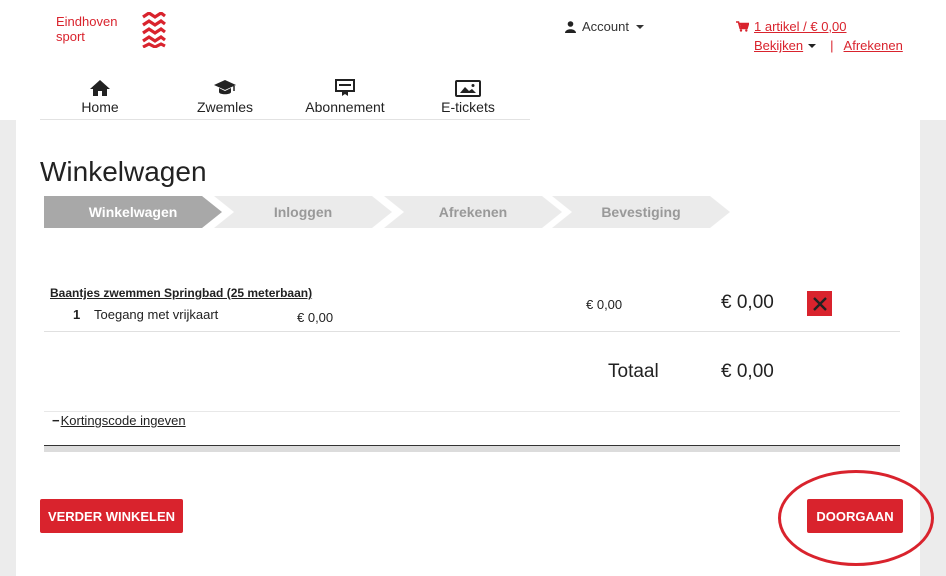 The width and height of the screenshot is (946, 576). I want to click on brand-name-line1: Eindhoven, so click(87, 21).